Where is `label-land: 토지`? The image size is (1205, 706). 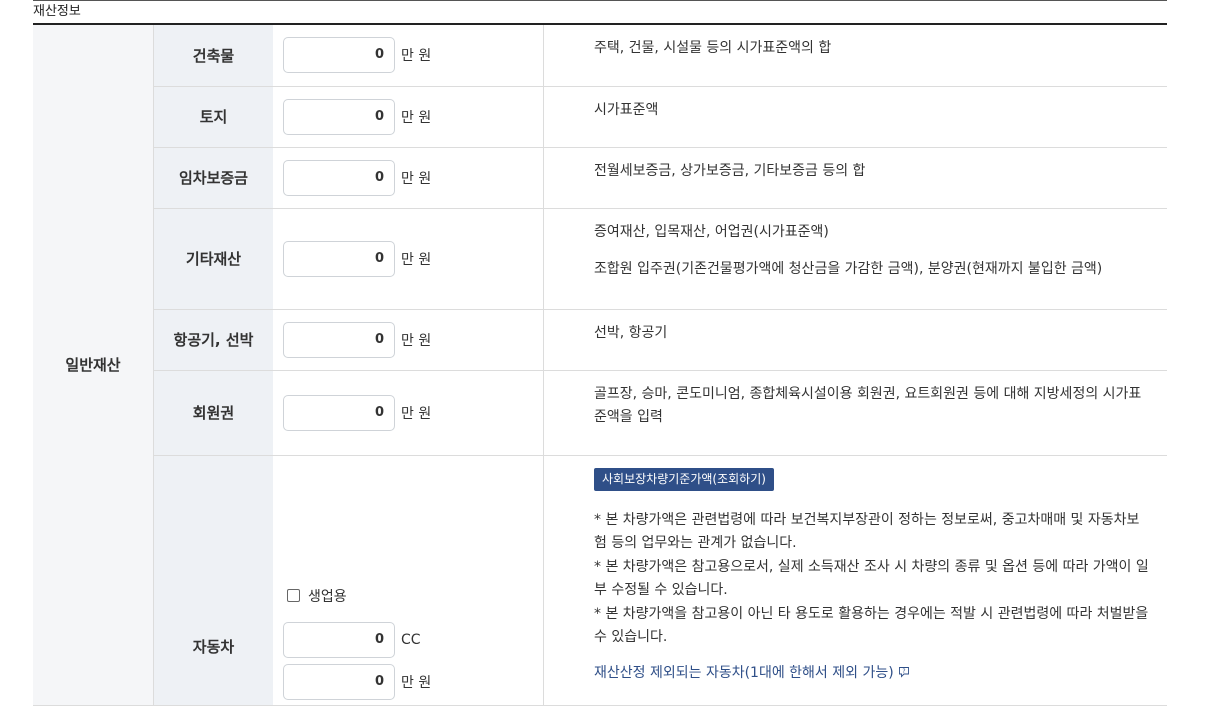 label-land: 토지 is located at coordinates (213, 117).